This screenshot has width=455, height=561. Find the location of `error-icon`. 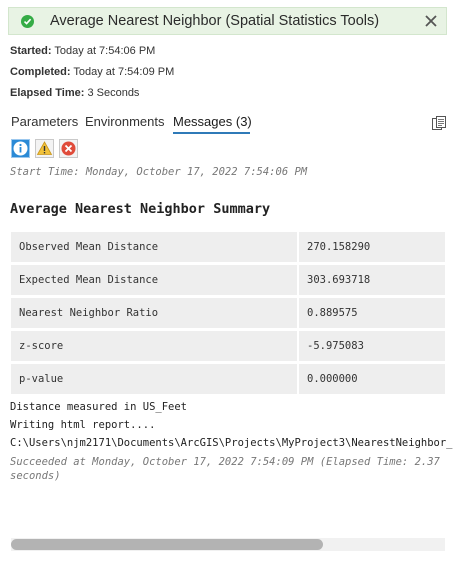

error-icon is located at coordinates (68, 148).